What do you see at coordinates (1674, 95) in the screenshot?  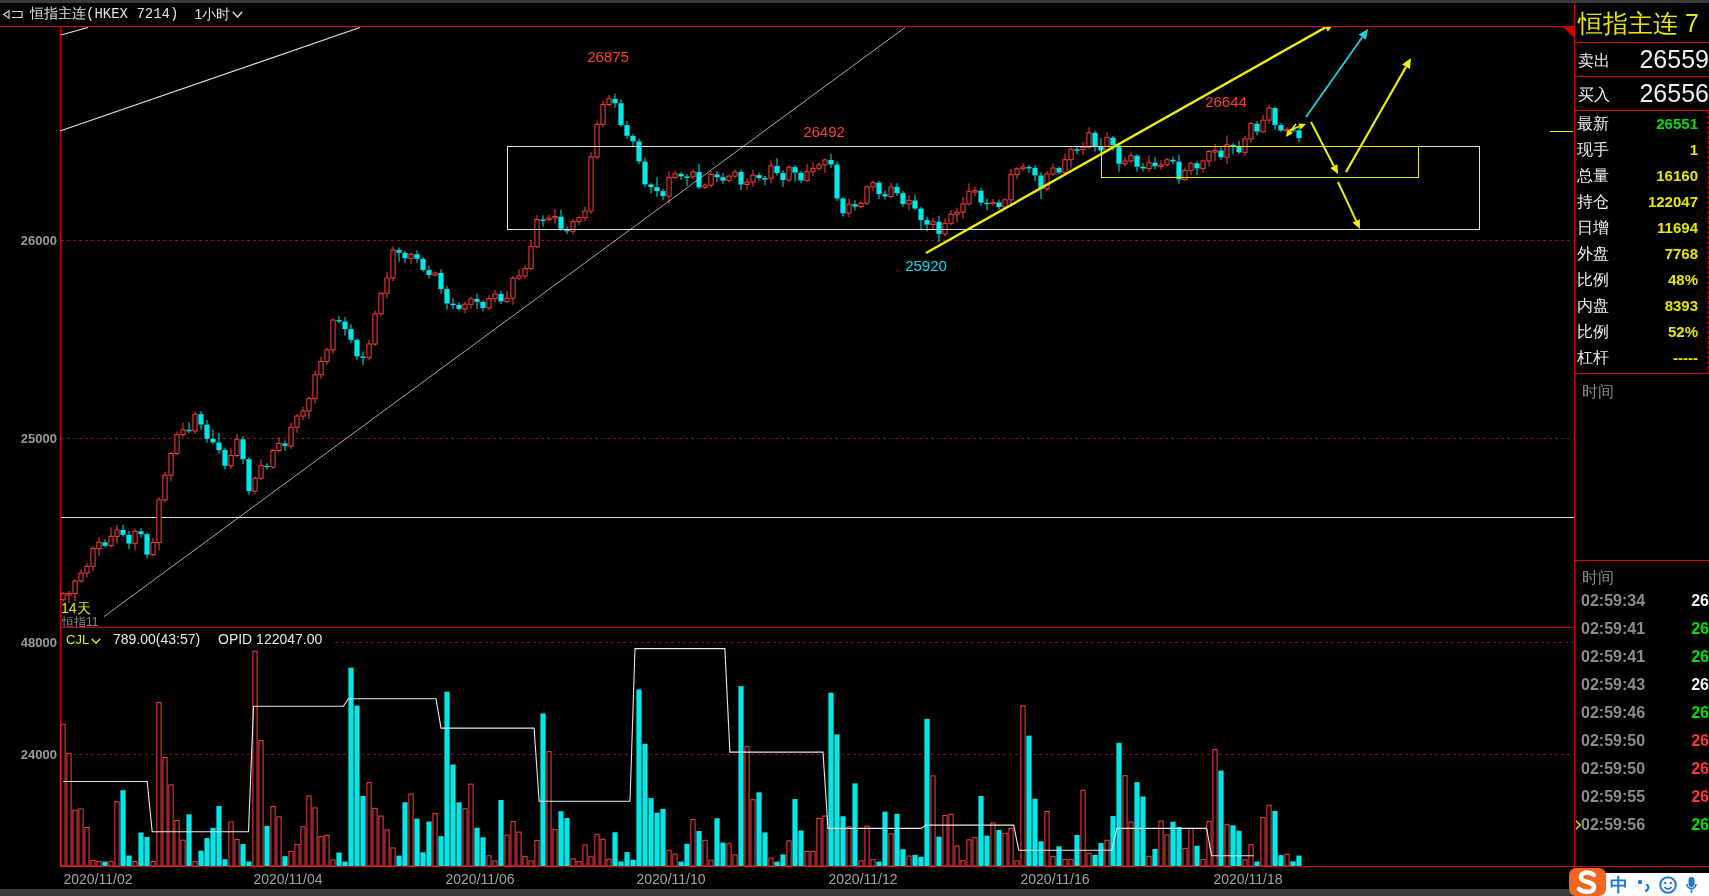 I see `bid-price: 26556` at bounding box center [1674, 95].